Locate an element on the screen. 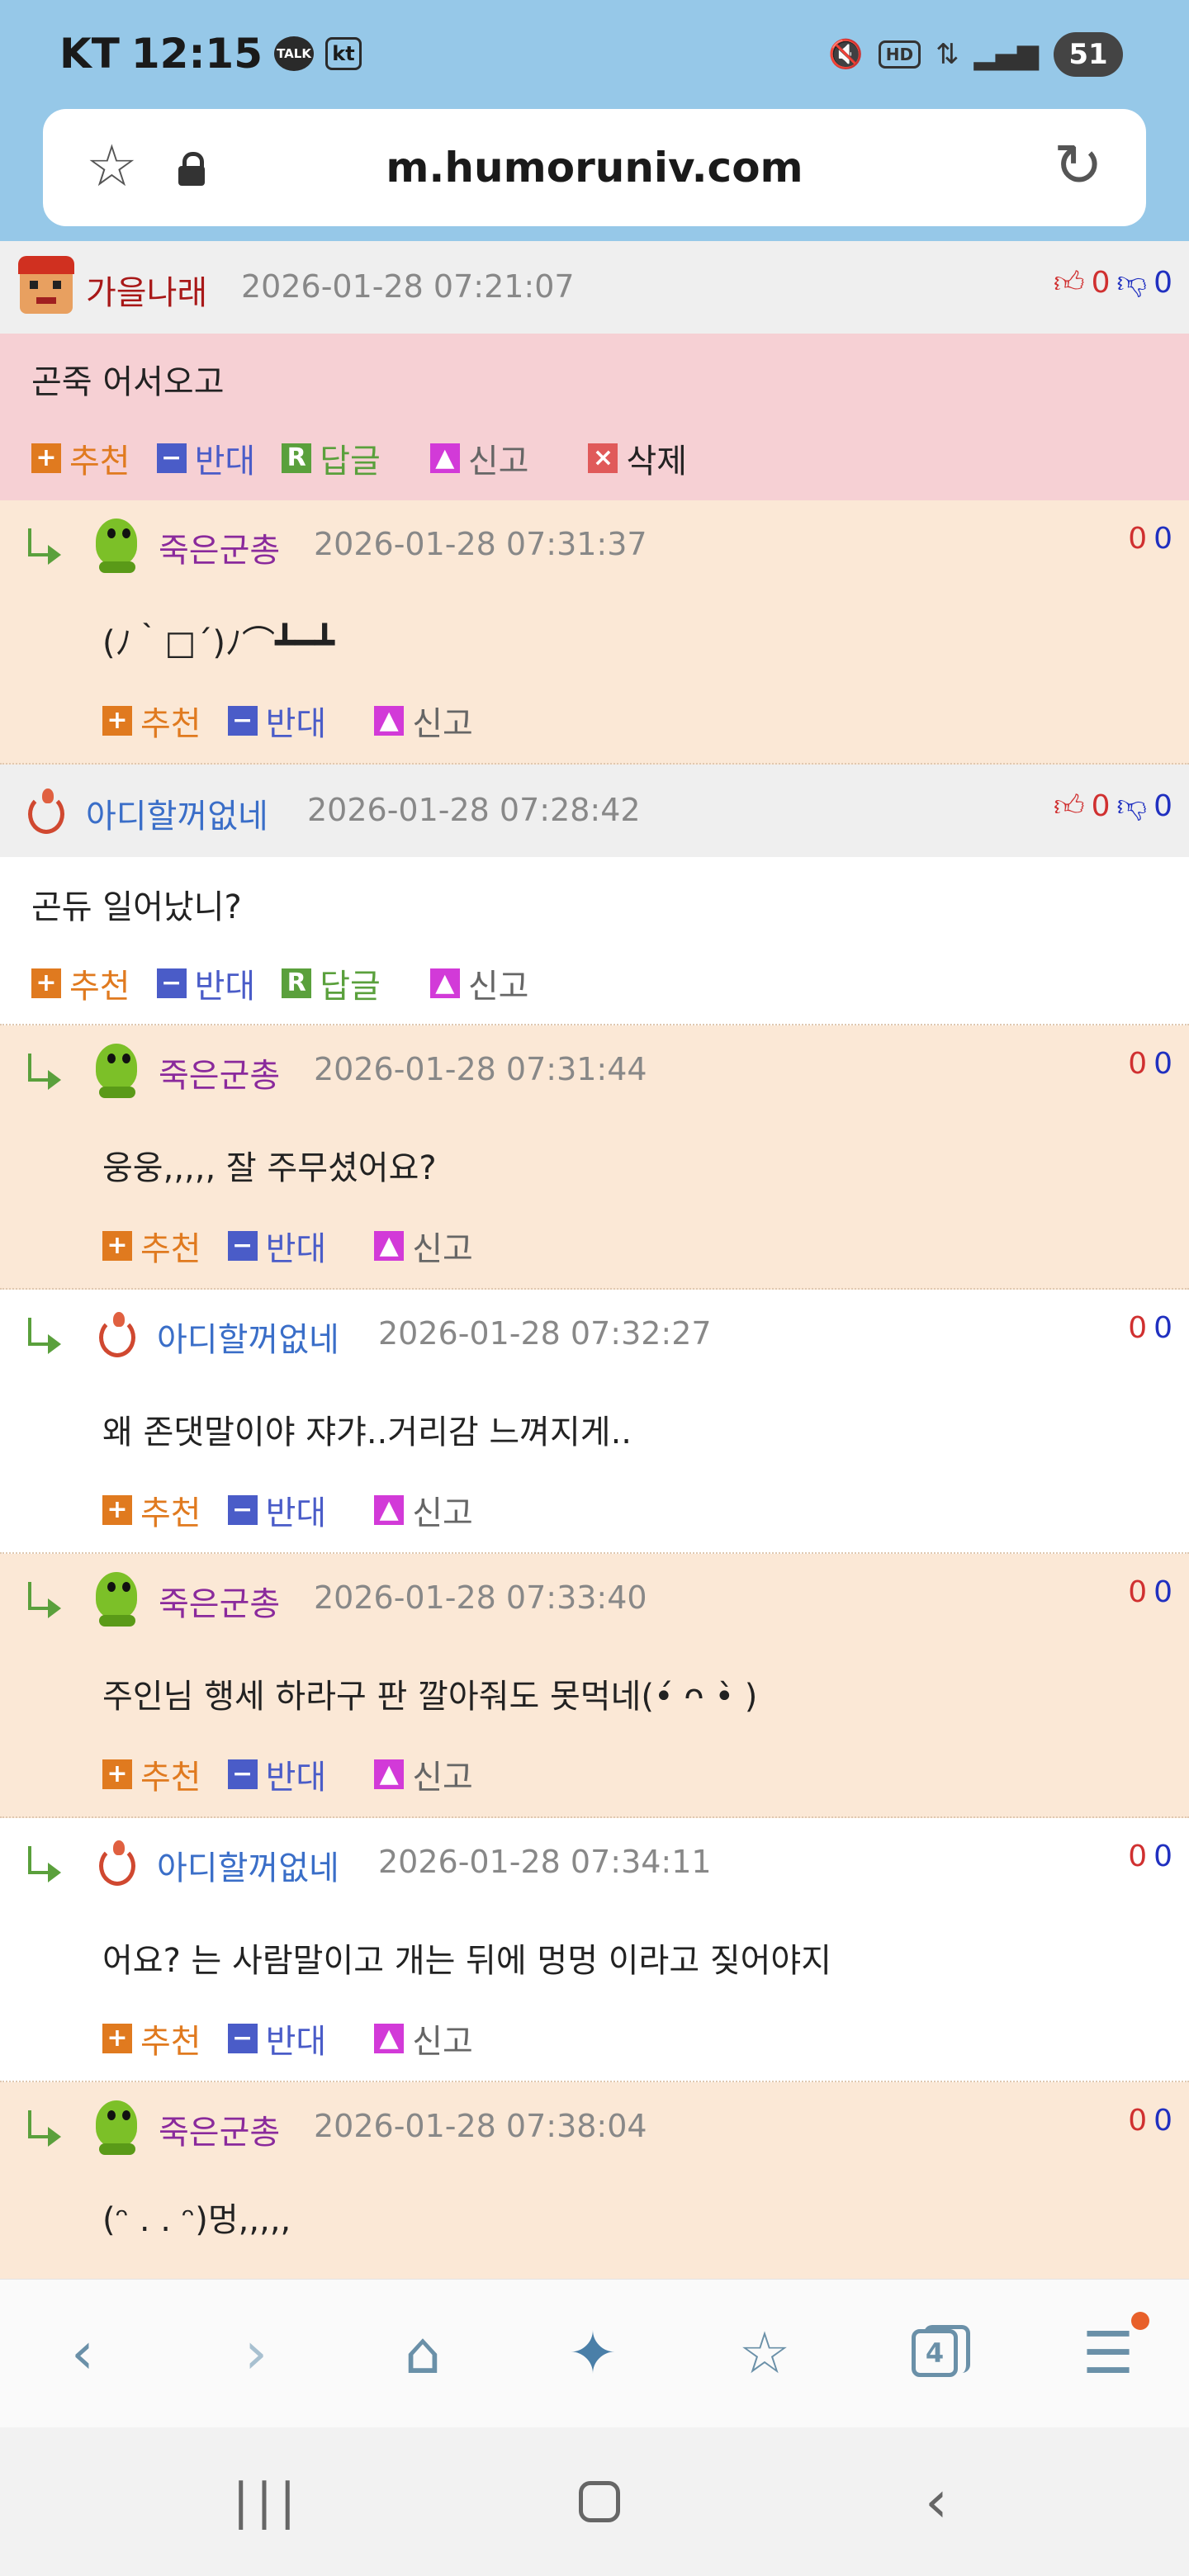 The height and width of the screenshot is (2576, 1189). home-icon: ⌂ is located at coordinates (422, 2353).